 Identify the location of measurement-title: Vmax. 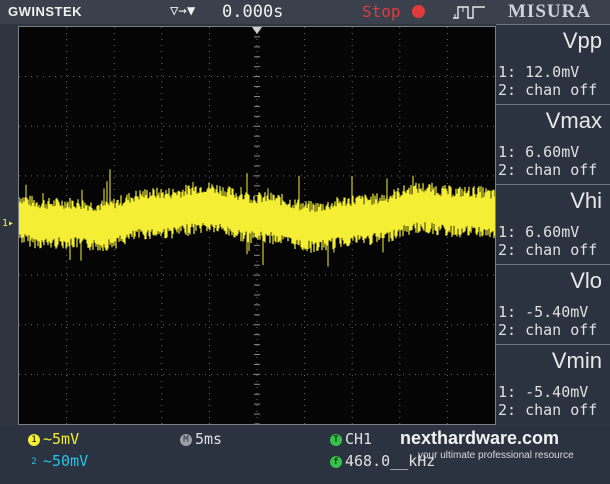
(573, 120).